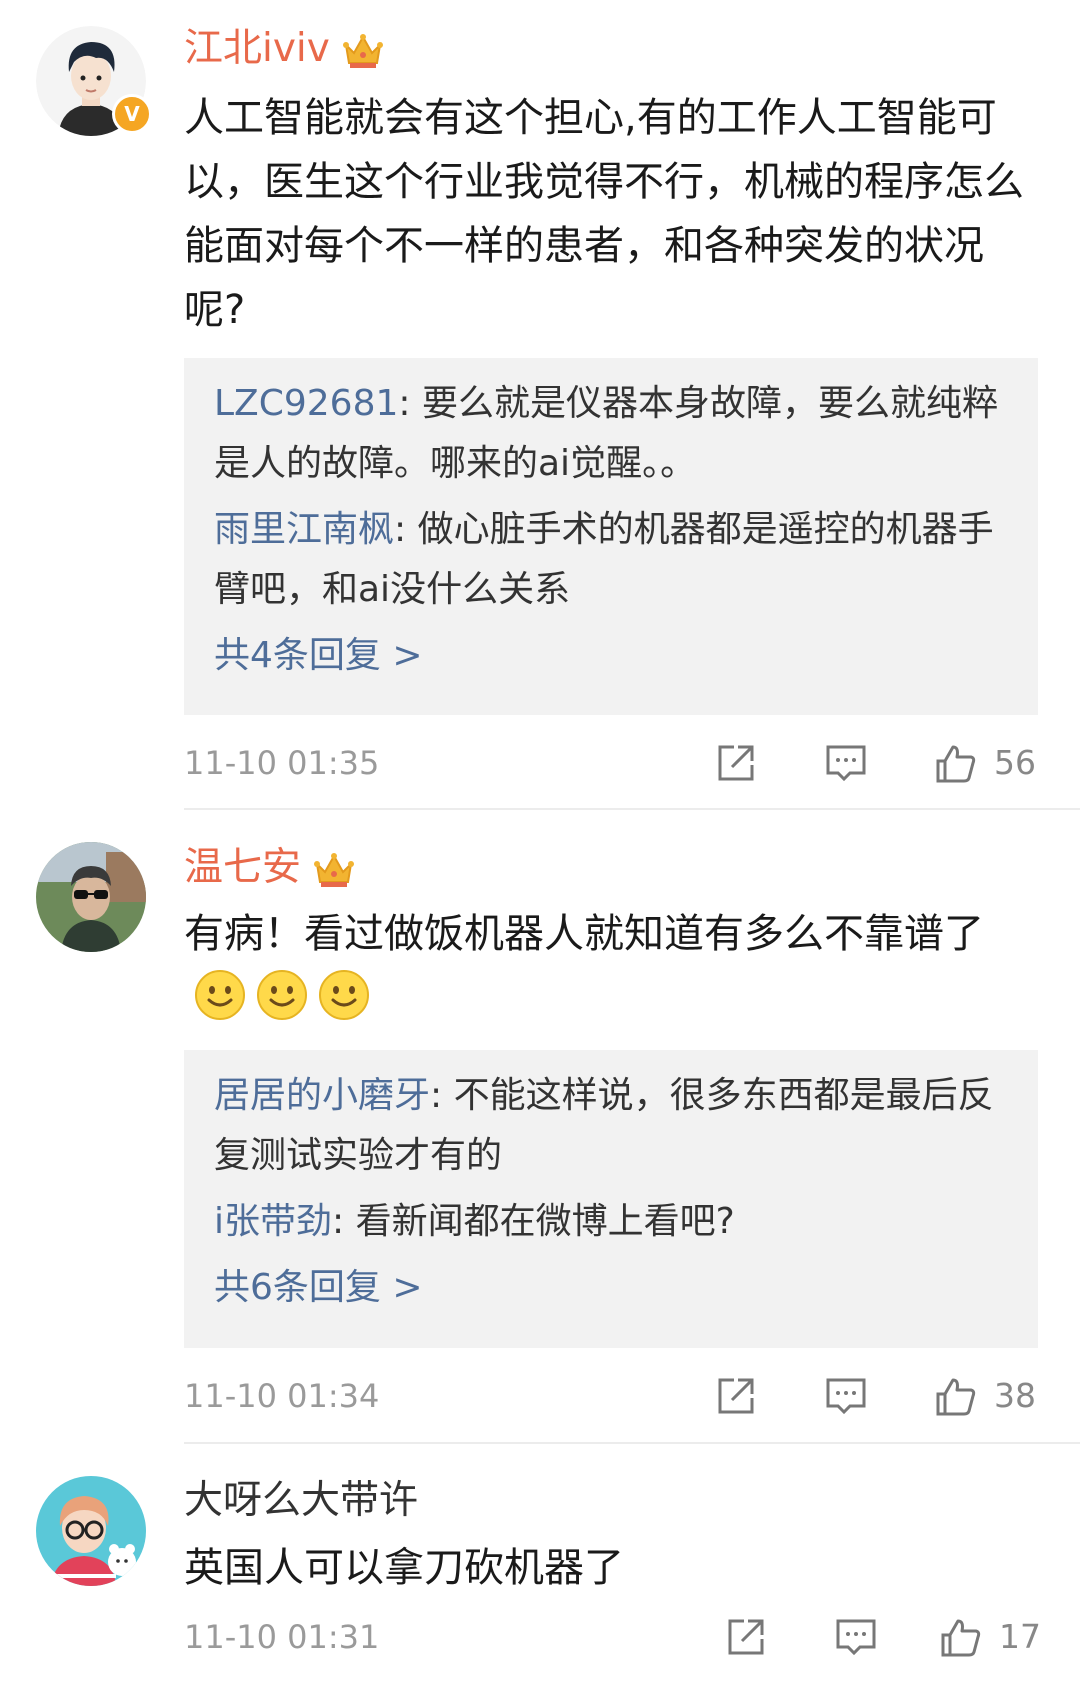  Describe the element at coordinates (404, 1568) in the screenshot. I see `comment-text: 英国人可以拿刀砍机器了` at that location.